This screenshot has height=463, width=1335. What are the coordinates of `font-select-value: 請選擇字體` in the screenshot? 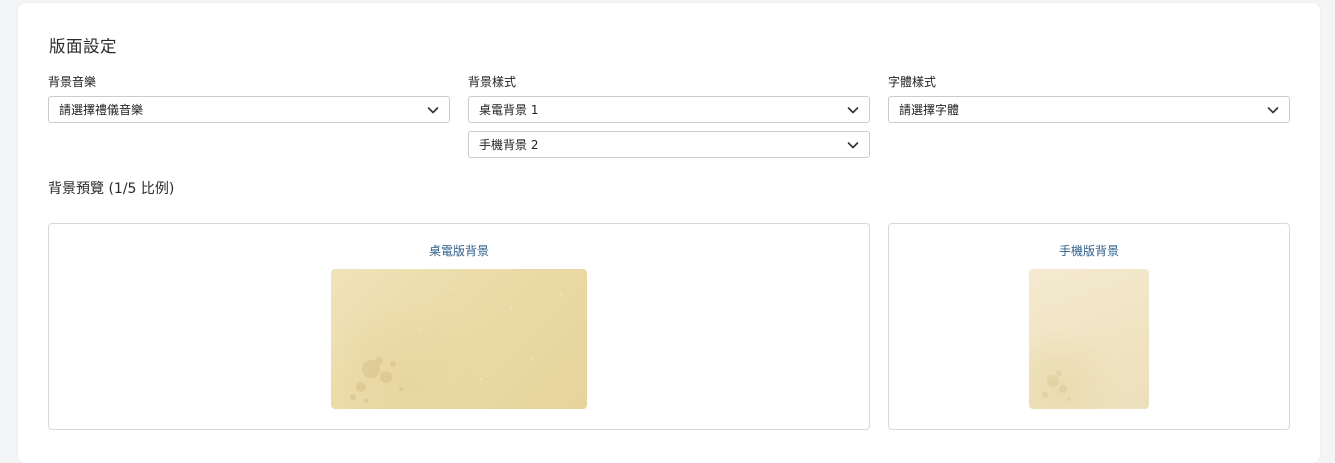 It's located at (929, 110).